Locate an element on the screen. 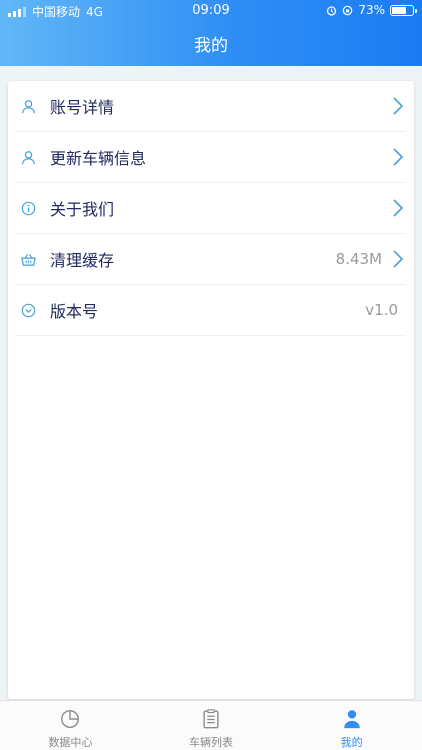 Image resolution: width=422 pixels, height=750 pixels. page-title: 我的 is located at coordinates (211, 46).